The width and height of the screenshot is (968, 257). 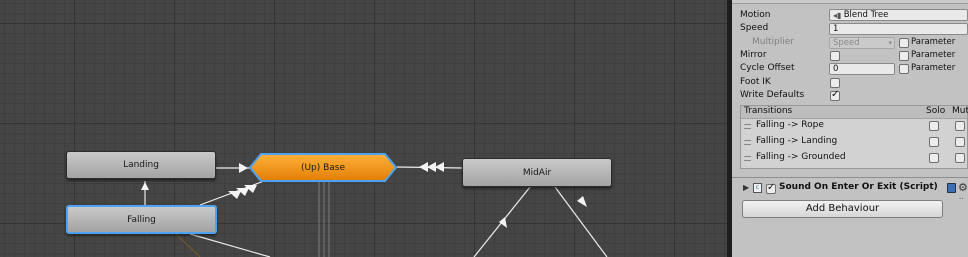 I want to click on solo-column-label: Solo, so click(x=936, y=111).